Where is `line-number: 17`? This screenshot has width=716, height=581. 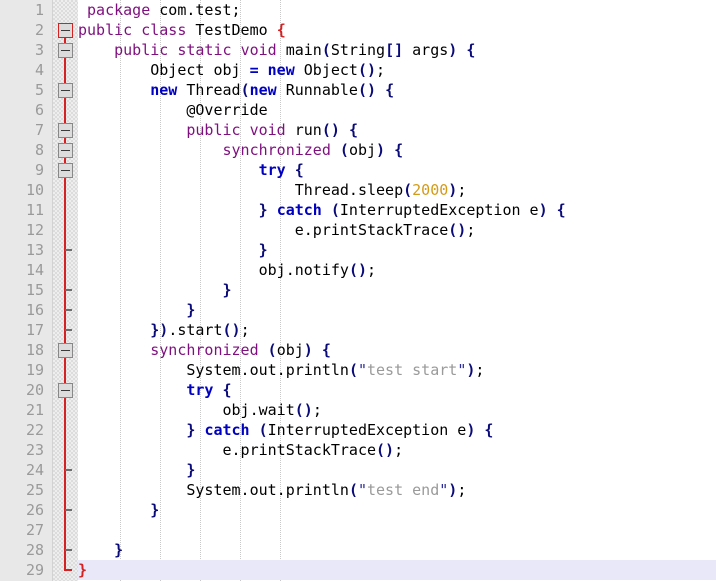 line-number: 17 is located at coordinates (26, 330).